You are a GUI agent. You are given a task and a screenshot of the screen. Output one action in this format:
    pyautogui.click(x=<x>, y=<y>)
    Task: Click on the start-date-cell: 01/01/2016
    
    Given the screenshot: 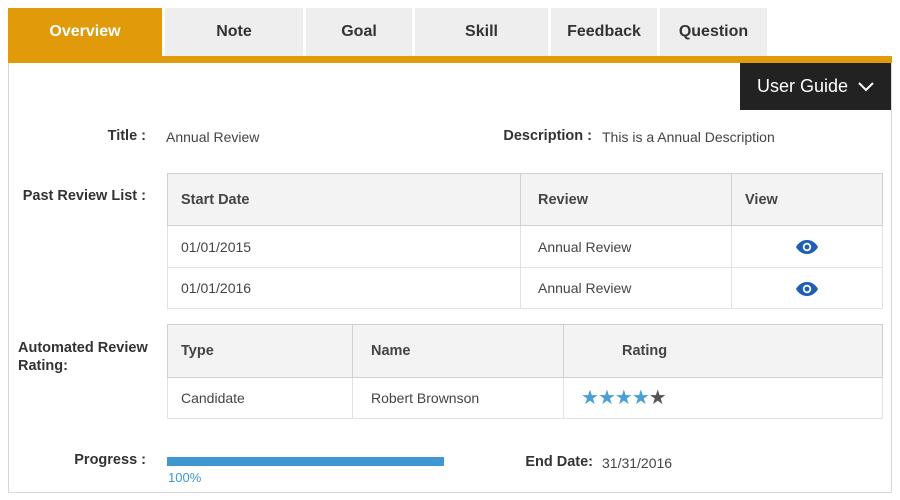 What is the action you would take?
    pyautogui.click(x=344, y=288)
    